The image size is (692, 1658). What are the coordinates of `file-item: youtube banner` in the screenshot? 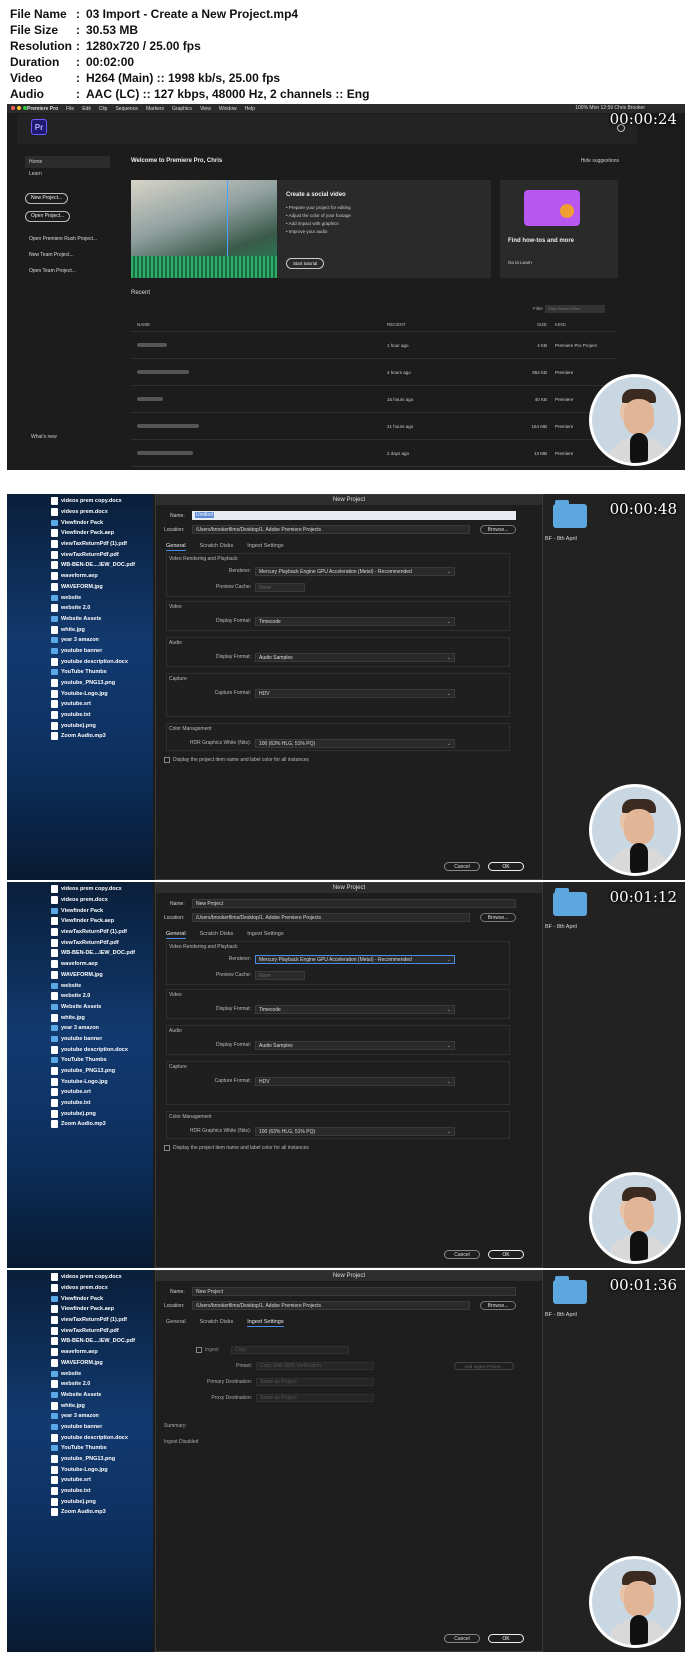 It's located at (80, 1039).